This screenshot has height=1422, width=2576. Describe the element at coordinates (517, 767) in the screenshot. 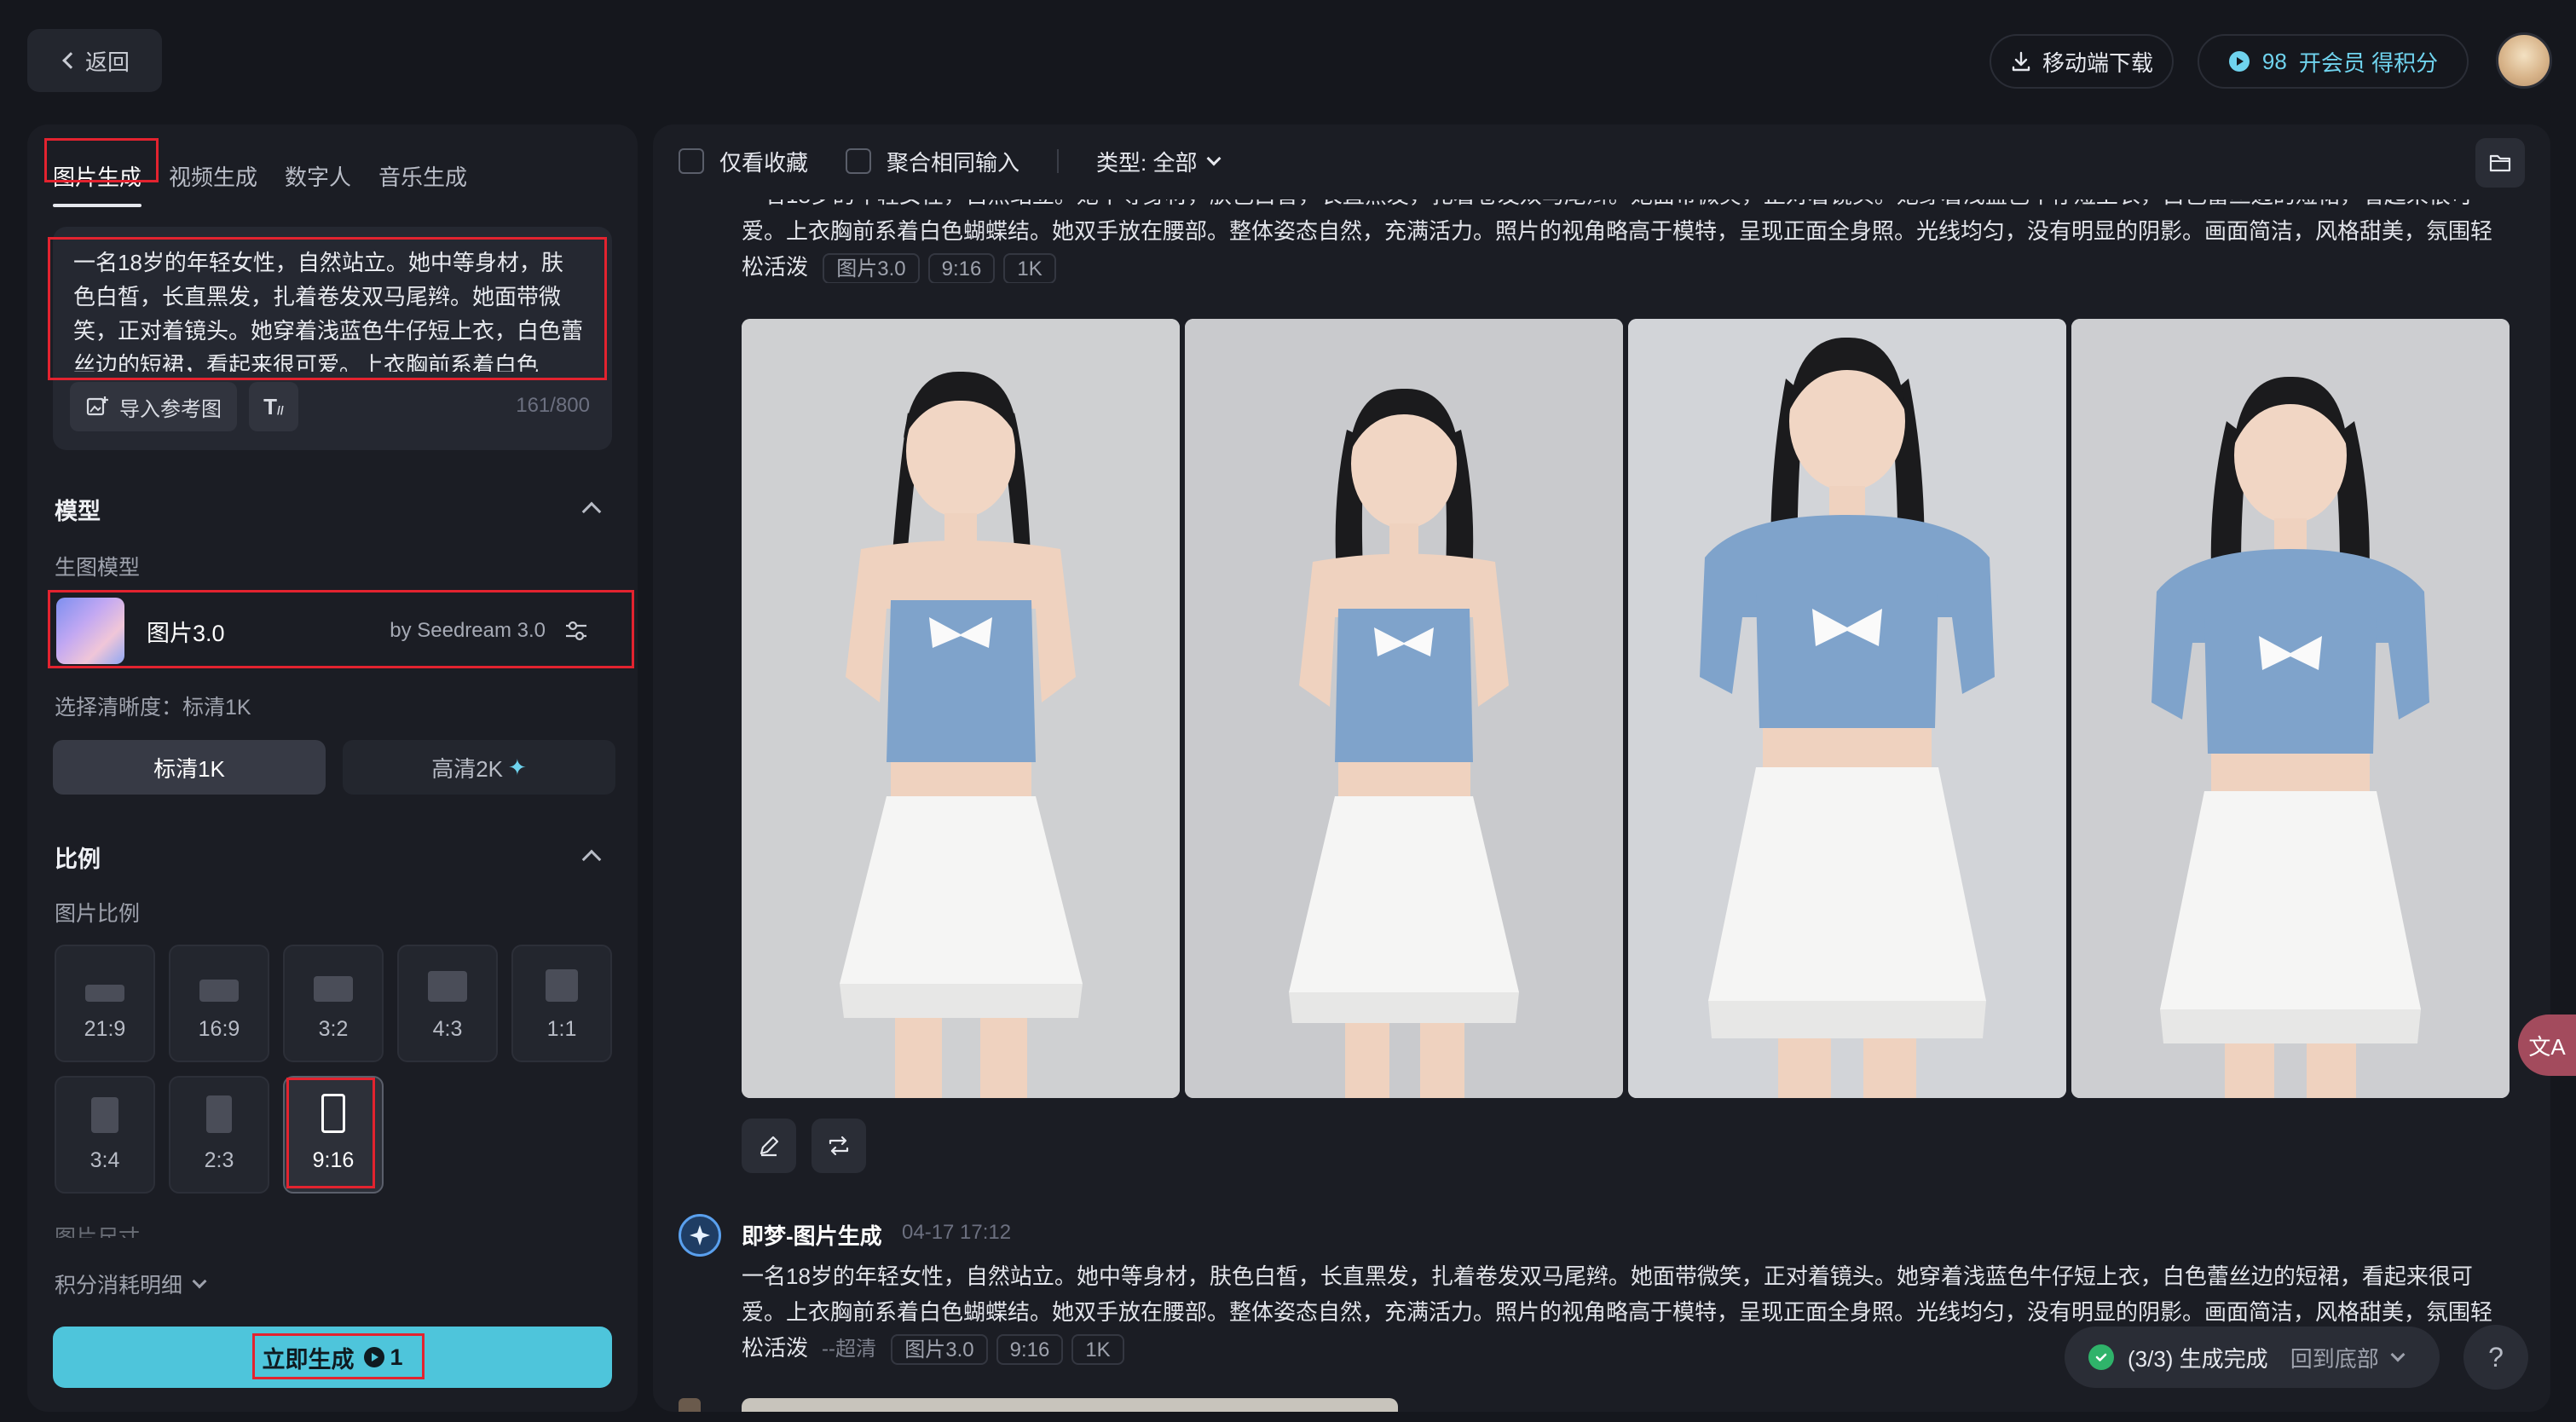

I see `sparkle-icon: ✦` at that location.